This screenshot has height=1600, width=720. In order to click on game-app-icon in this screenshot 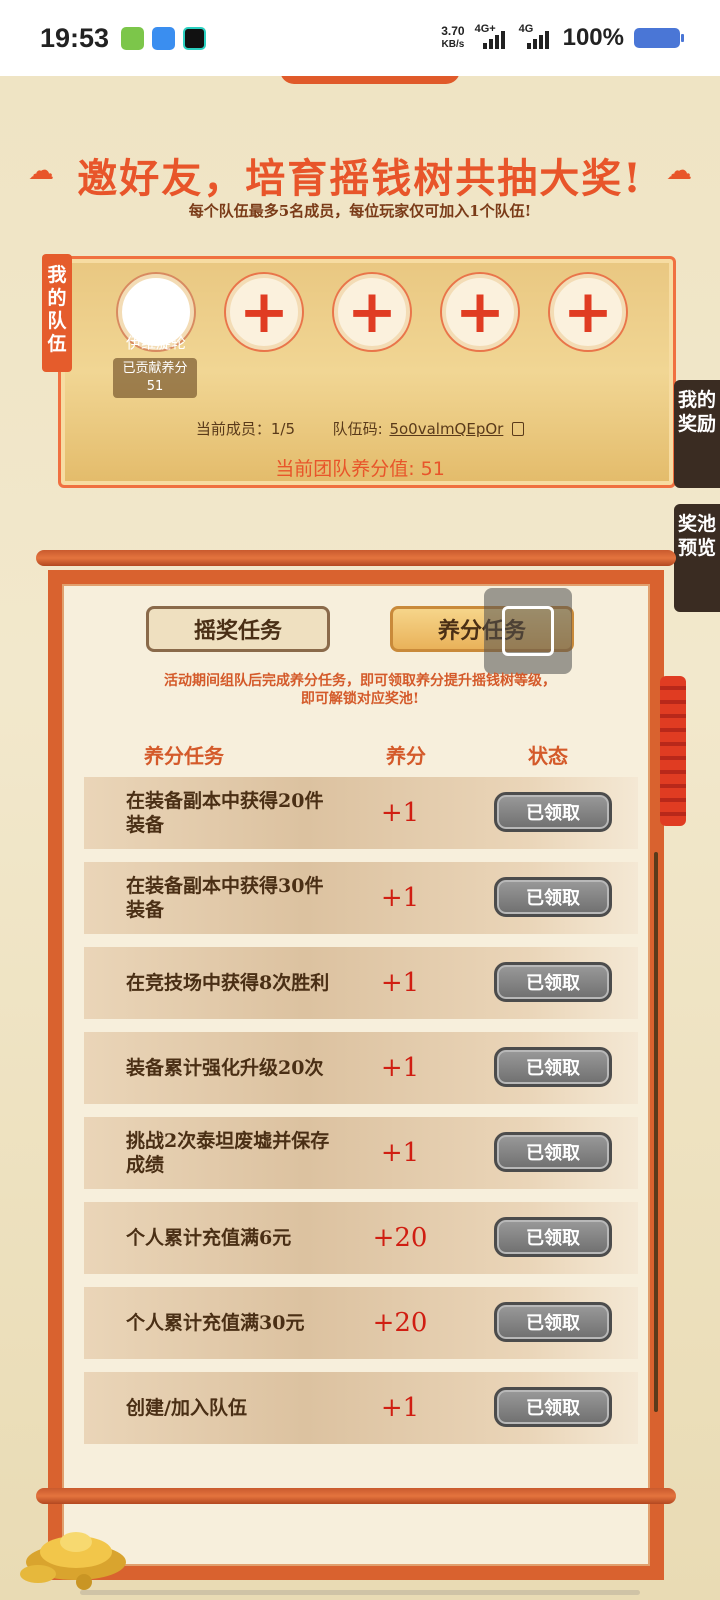, I will do `click(195, 38)`.